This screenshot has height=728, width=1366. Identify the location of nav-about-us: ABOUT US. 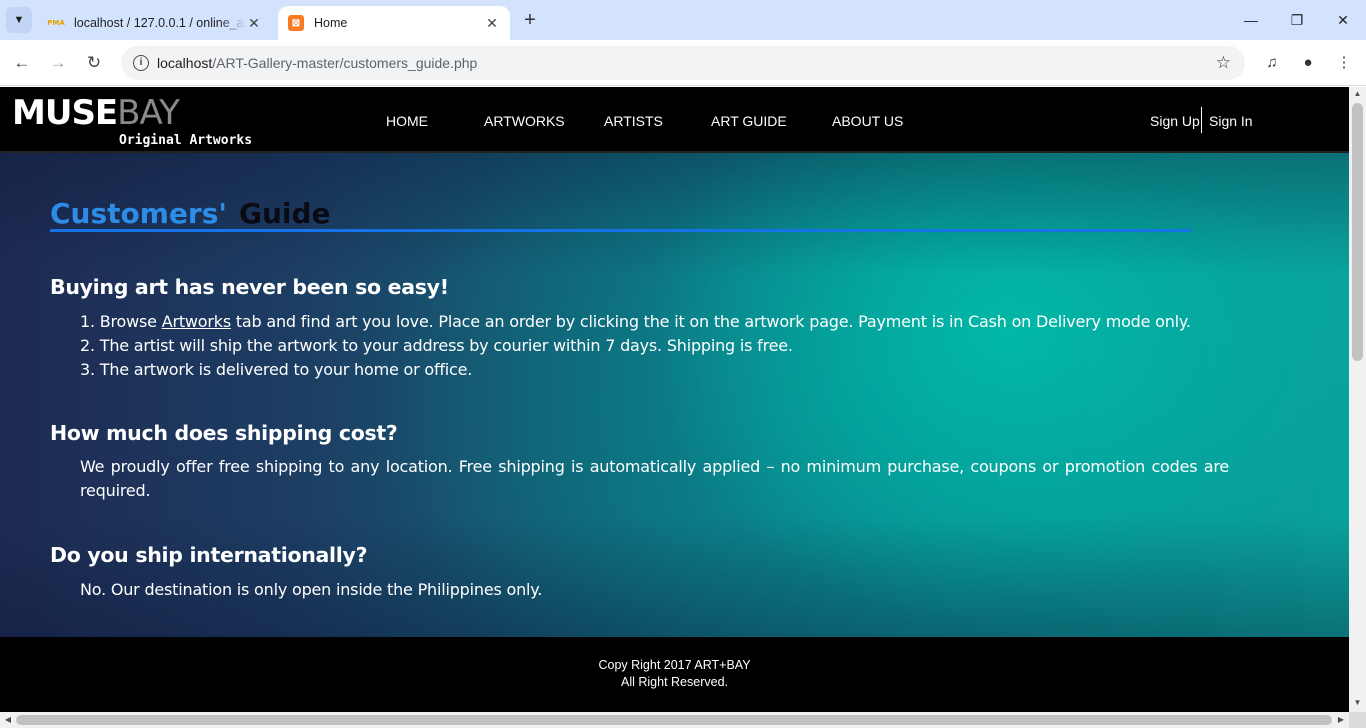
(867, 121).